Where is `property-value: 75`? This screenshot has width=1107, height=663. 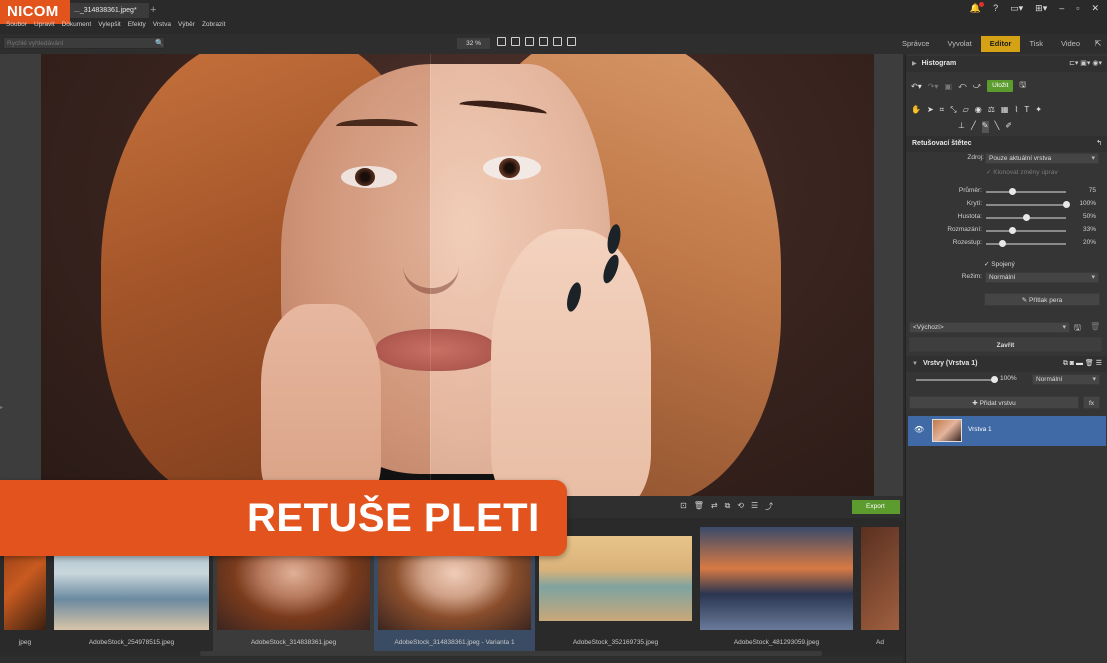
property-value: 75 is located at coordinates (1092, 190).